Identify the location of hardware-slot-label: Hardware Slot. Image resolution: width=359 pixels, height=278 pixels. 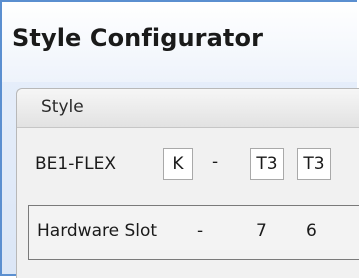
(97, 231).